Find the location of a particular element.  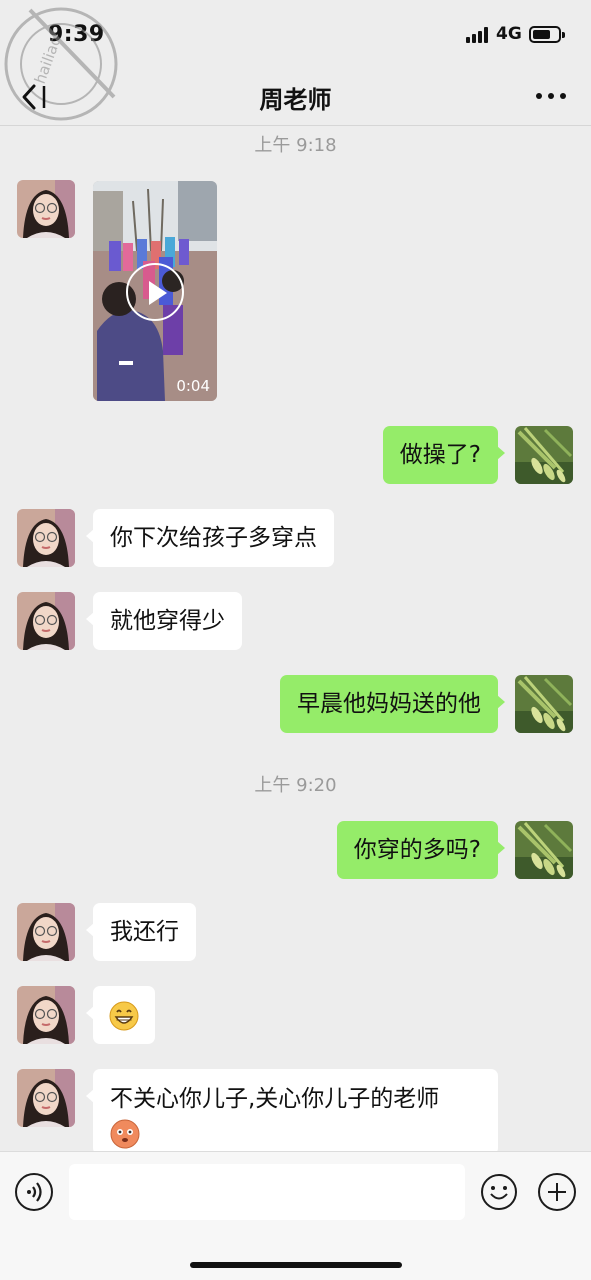

message-bubble-received is located at coordinates (120, 1015).